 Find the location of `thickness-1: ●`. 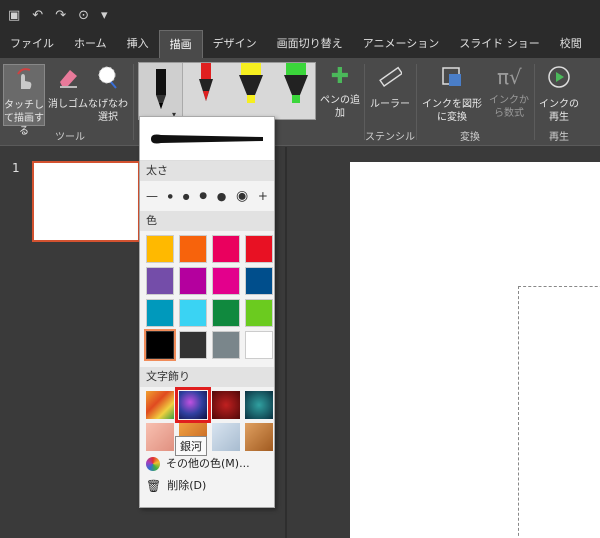

thickness-1: ● is located at coordinates (170, 196).